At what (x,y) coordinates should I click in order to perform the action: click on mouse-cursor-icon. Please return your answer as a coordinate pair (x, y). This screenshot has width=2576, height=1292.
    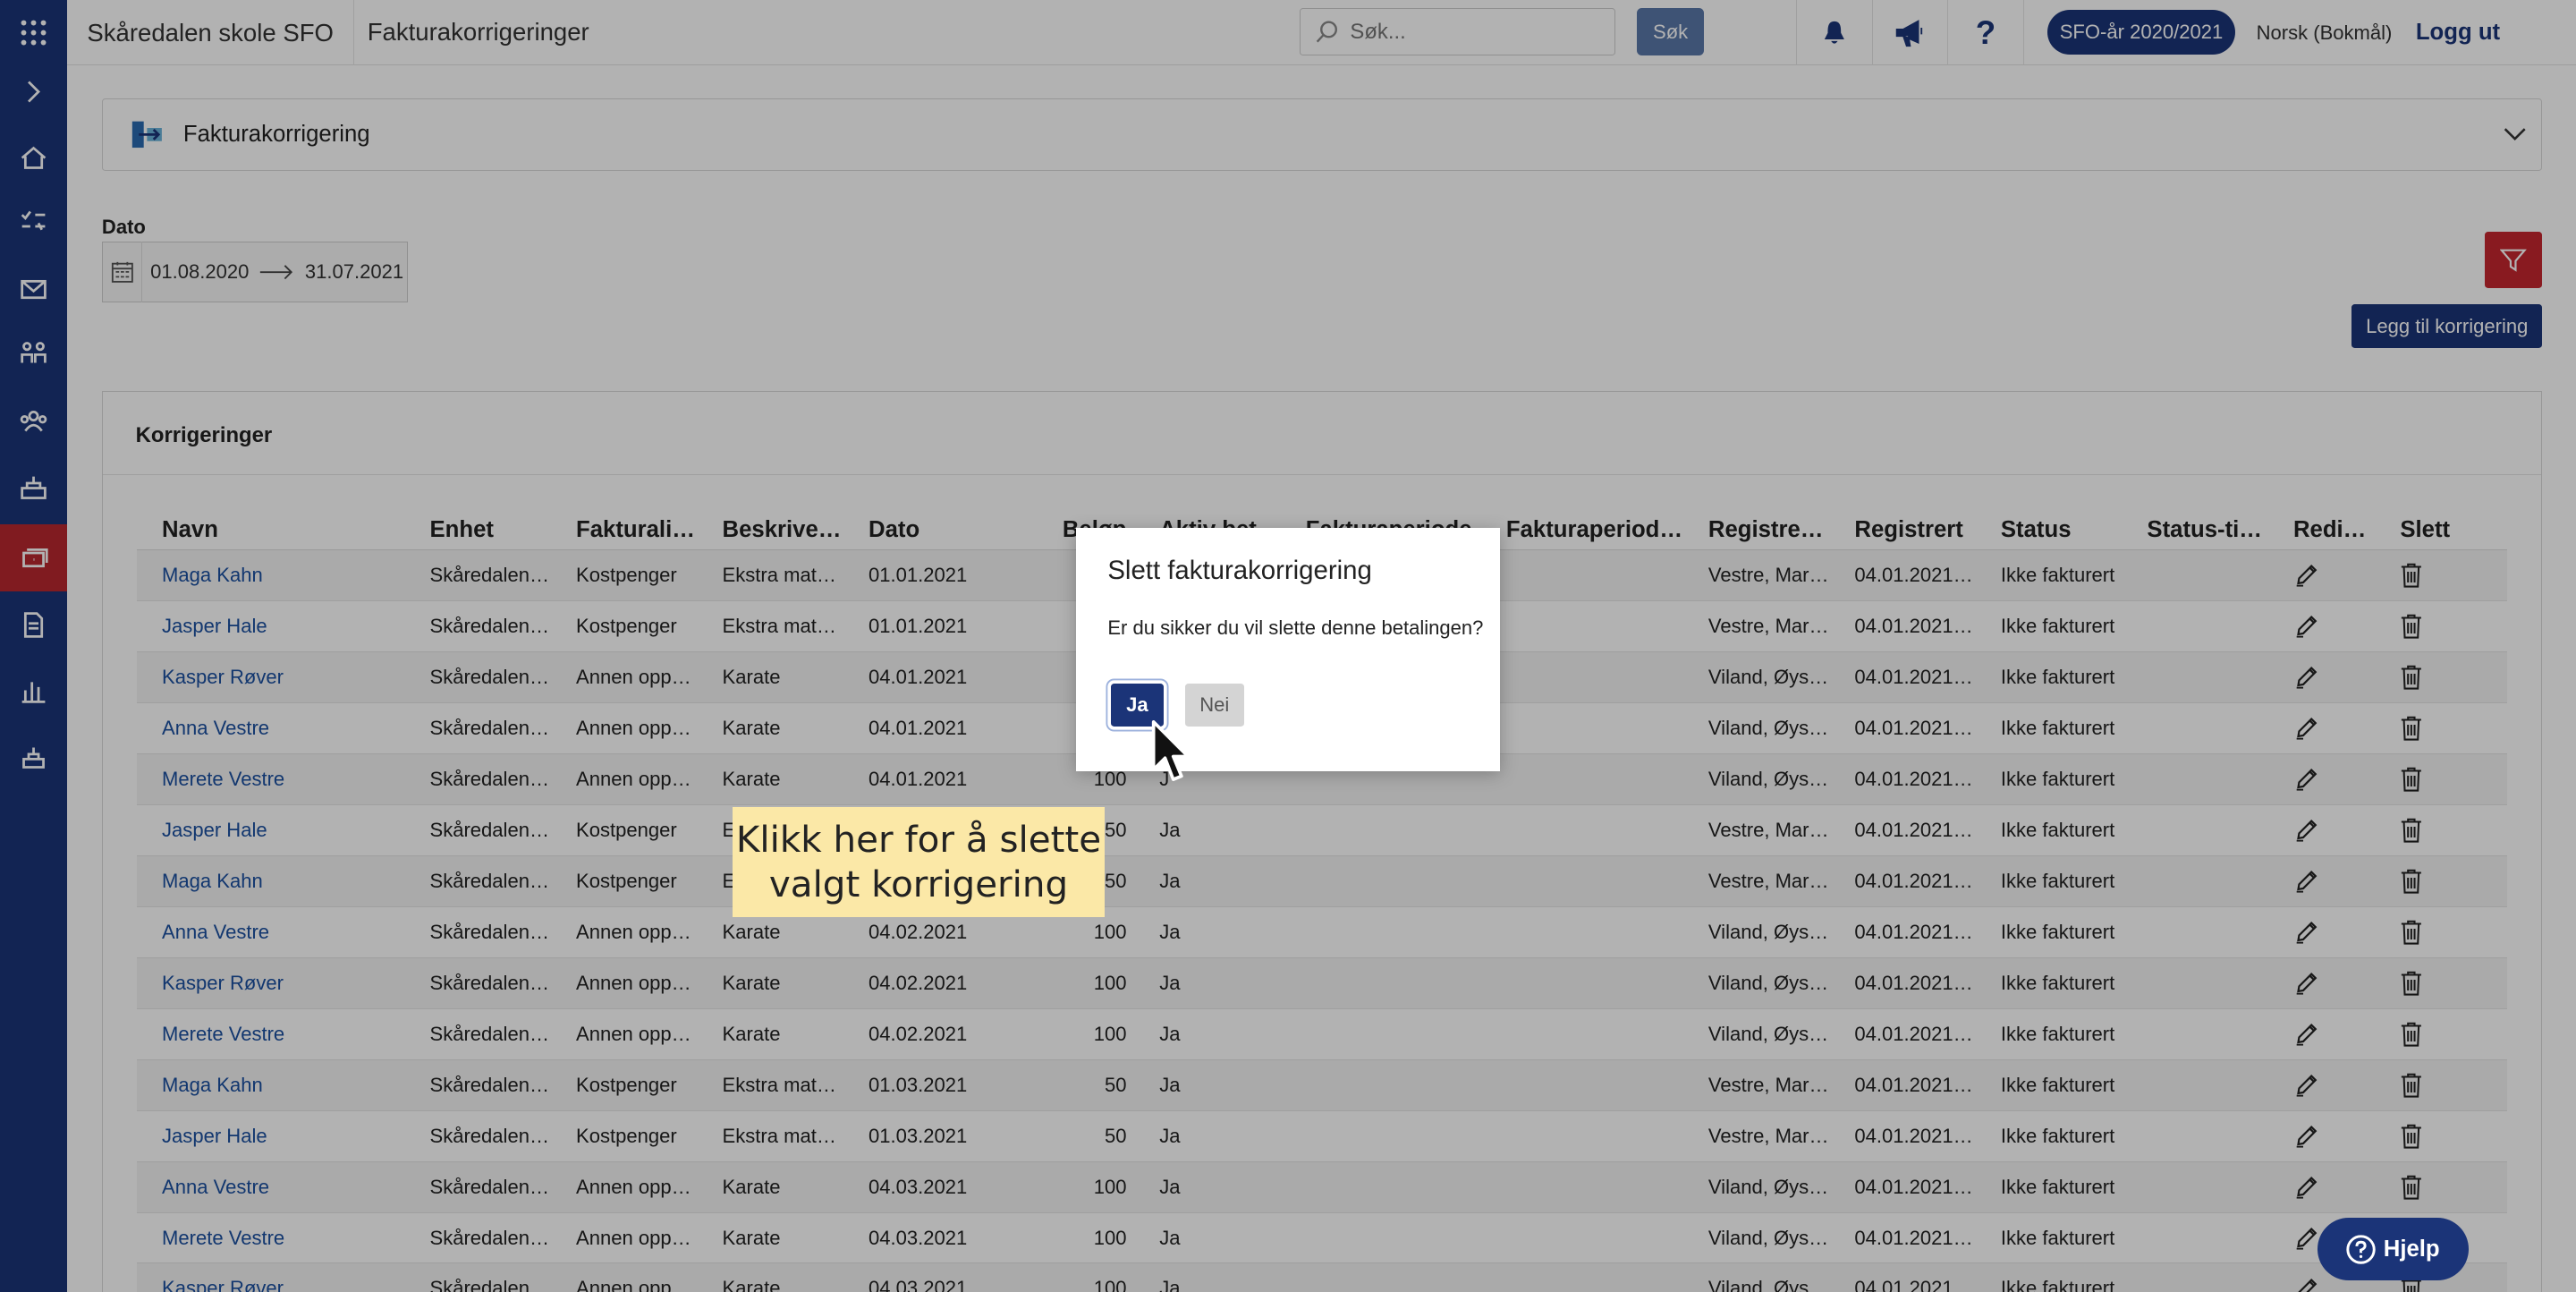
    Looking at the image, I should click on (1171, 750).